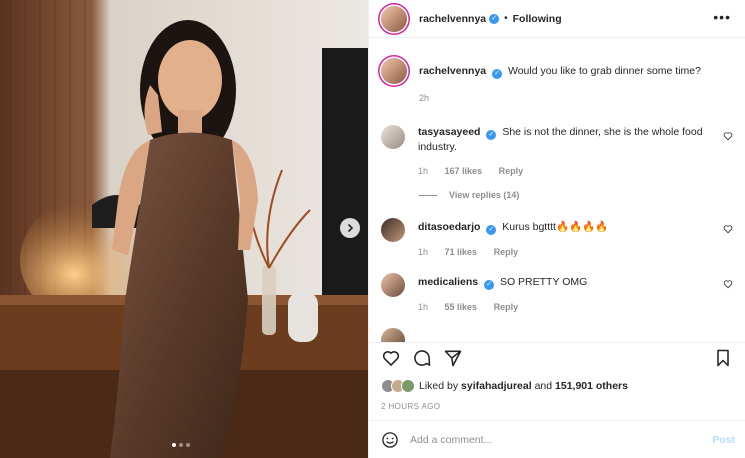 This screenshot has width=745, height=458. I want to click on next-slide-button, so click(350, 228).